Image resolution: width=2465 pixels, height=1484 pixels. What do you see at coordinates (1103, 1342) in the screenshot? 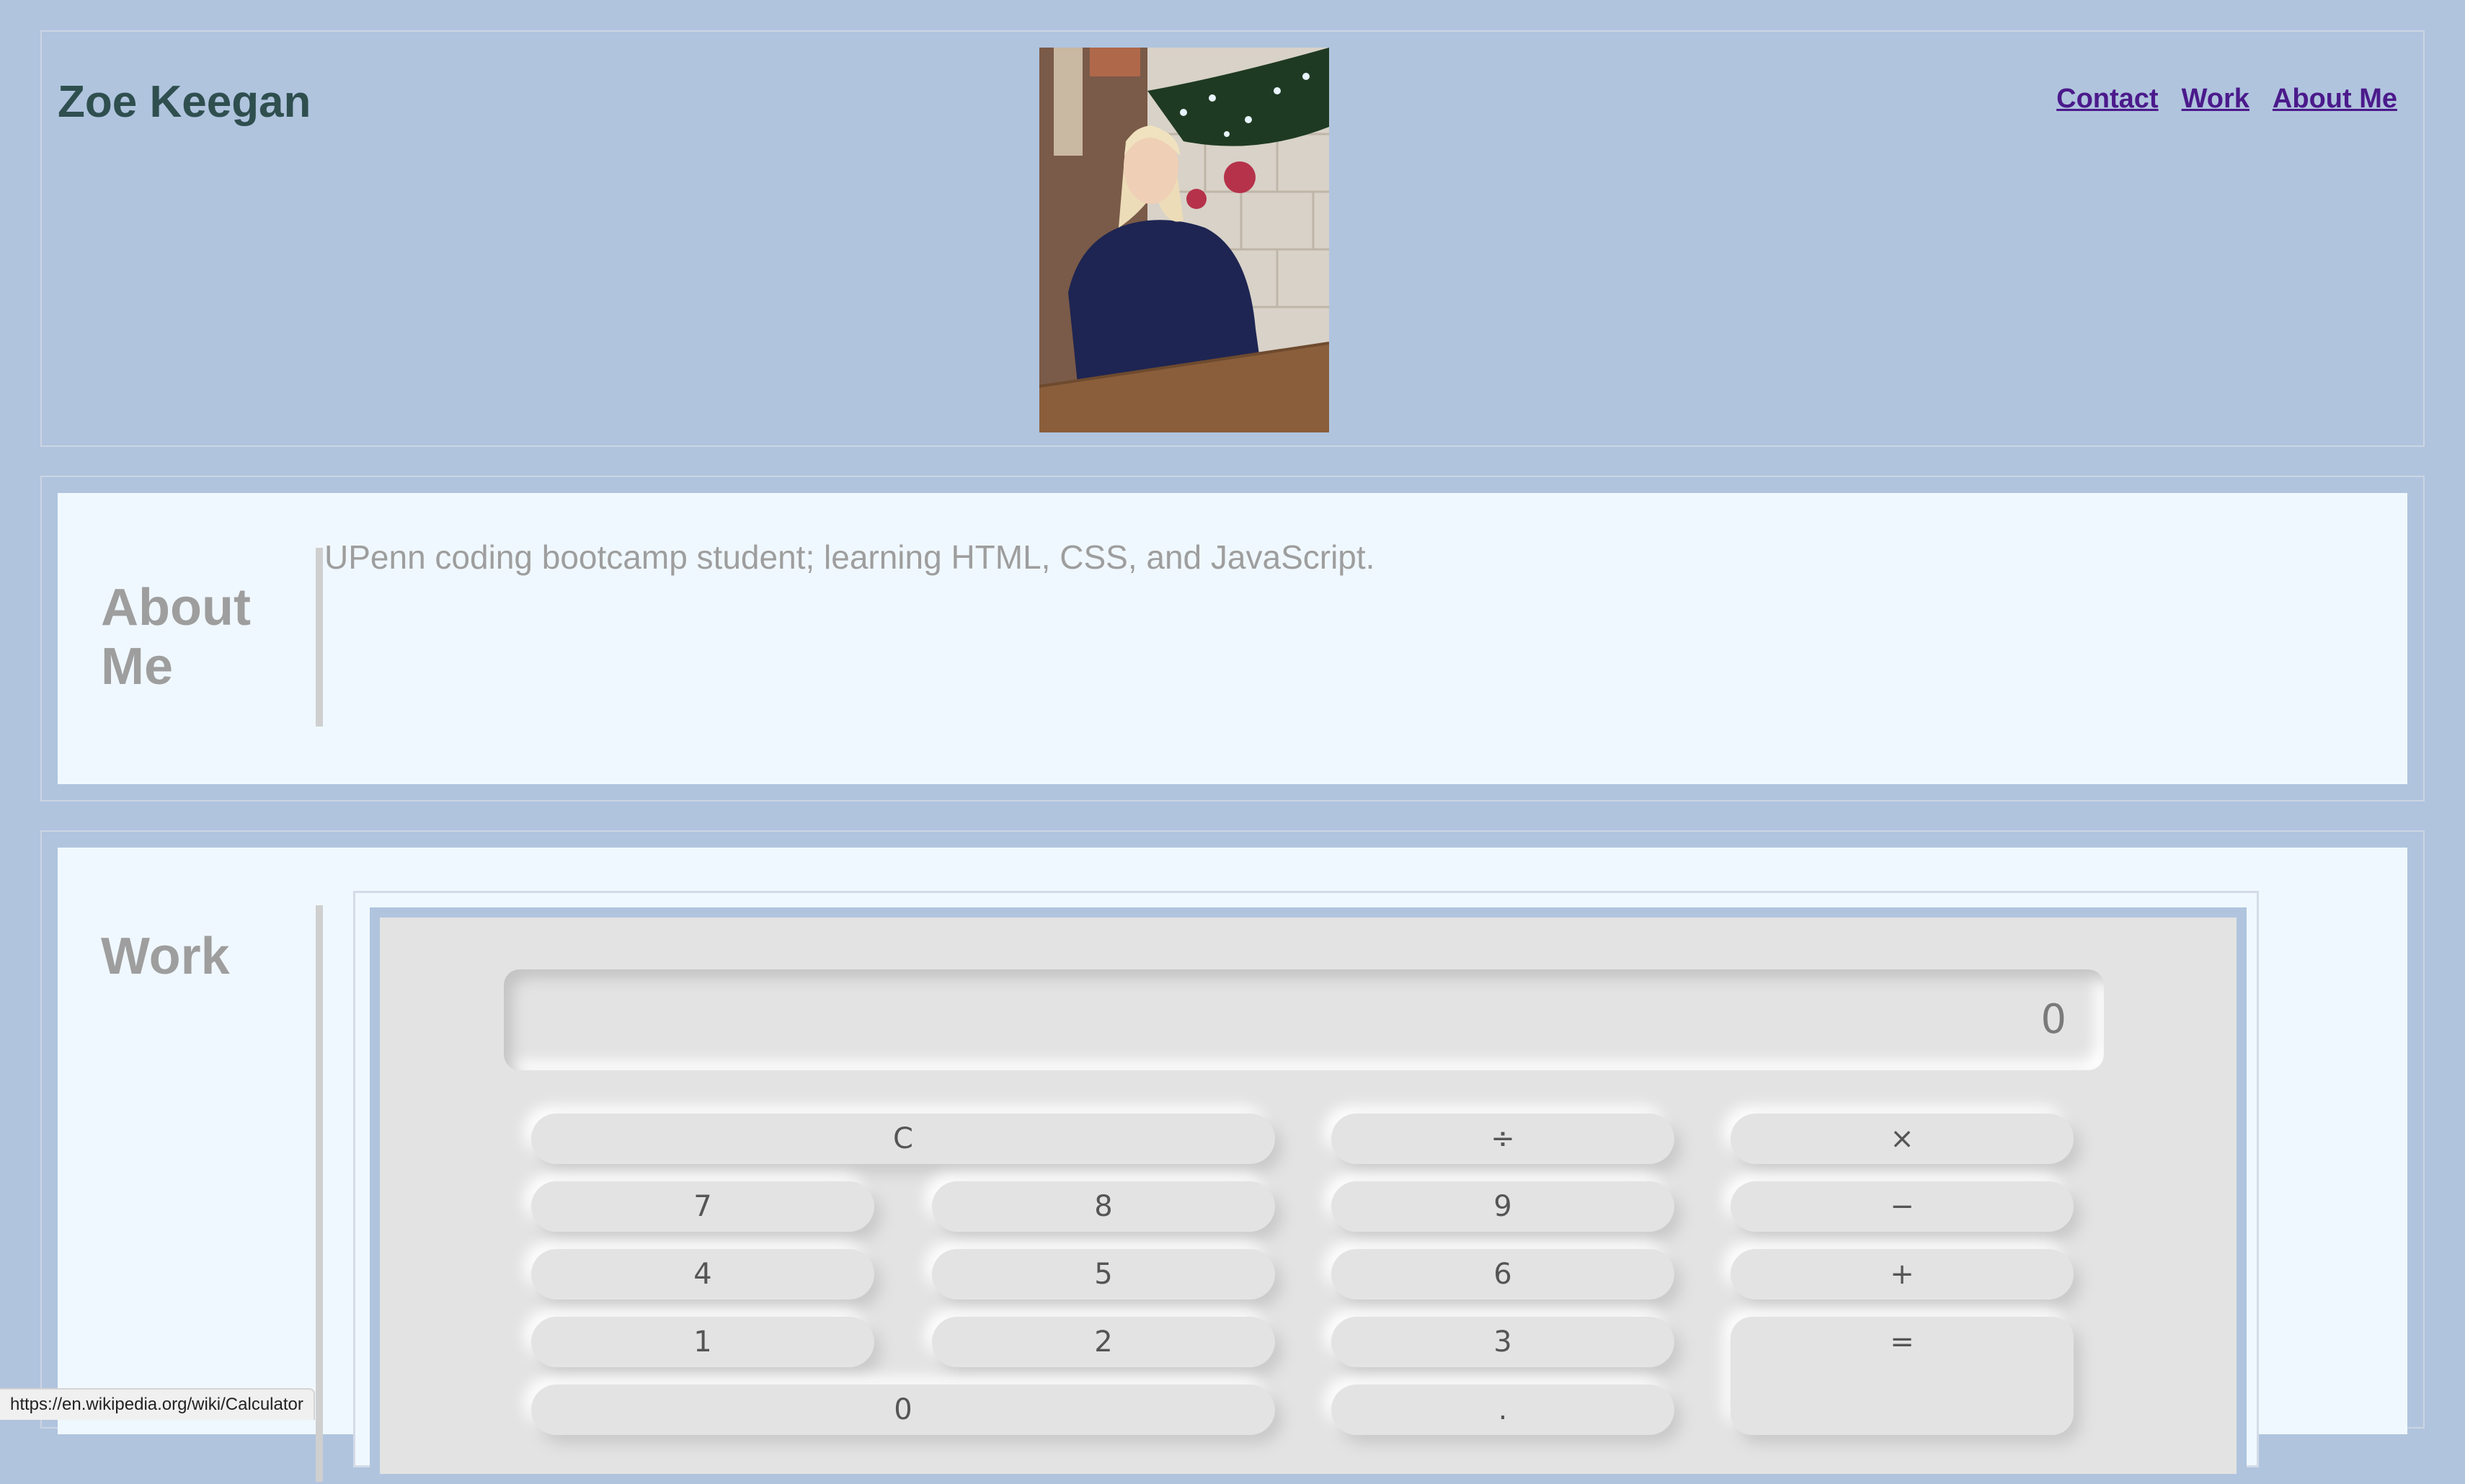
I see `digit-2-button: 2` at bounding box center [1103, 1342].